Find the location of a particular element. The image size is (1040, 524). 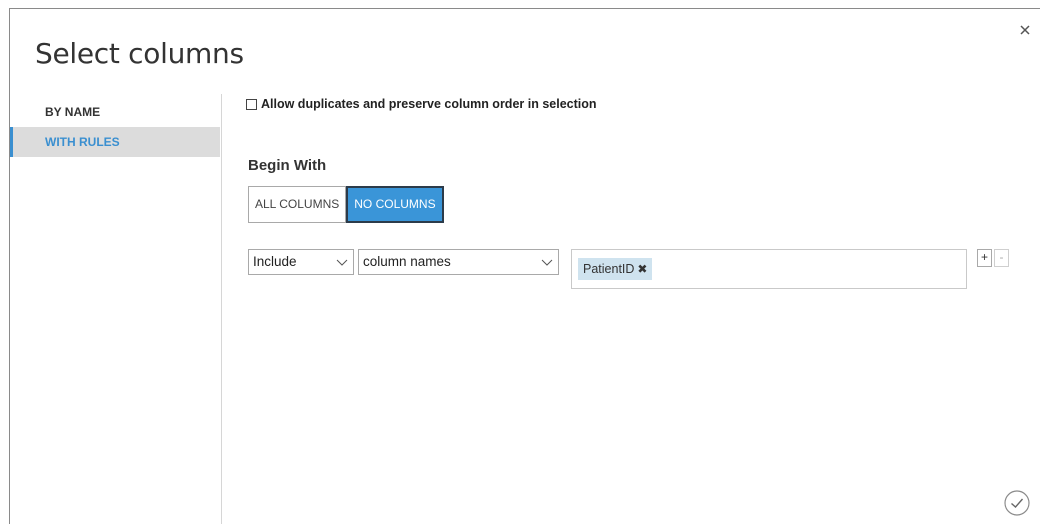

begin-with-toggle: ALL COLUMNS NO COLUMNS is located at coordinates (346, 204).